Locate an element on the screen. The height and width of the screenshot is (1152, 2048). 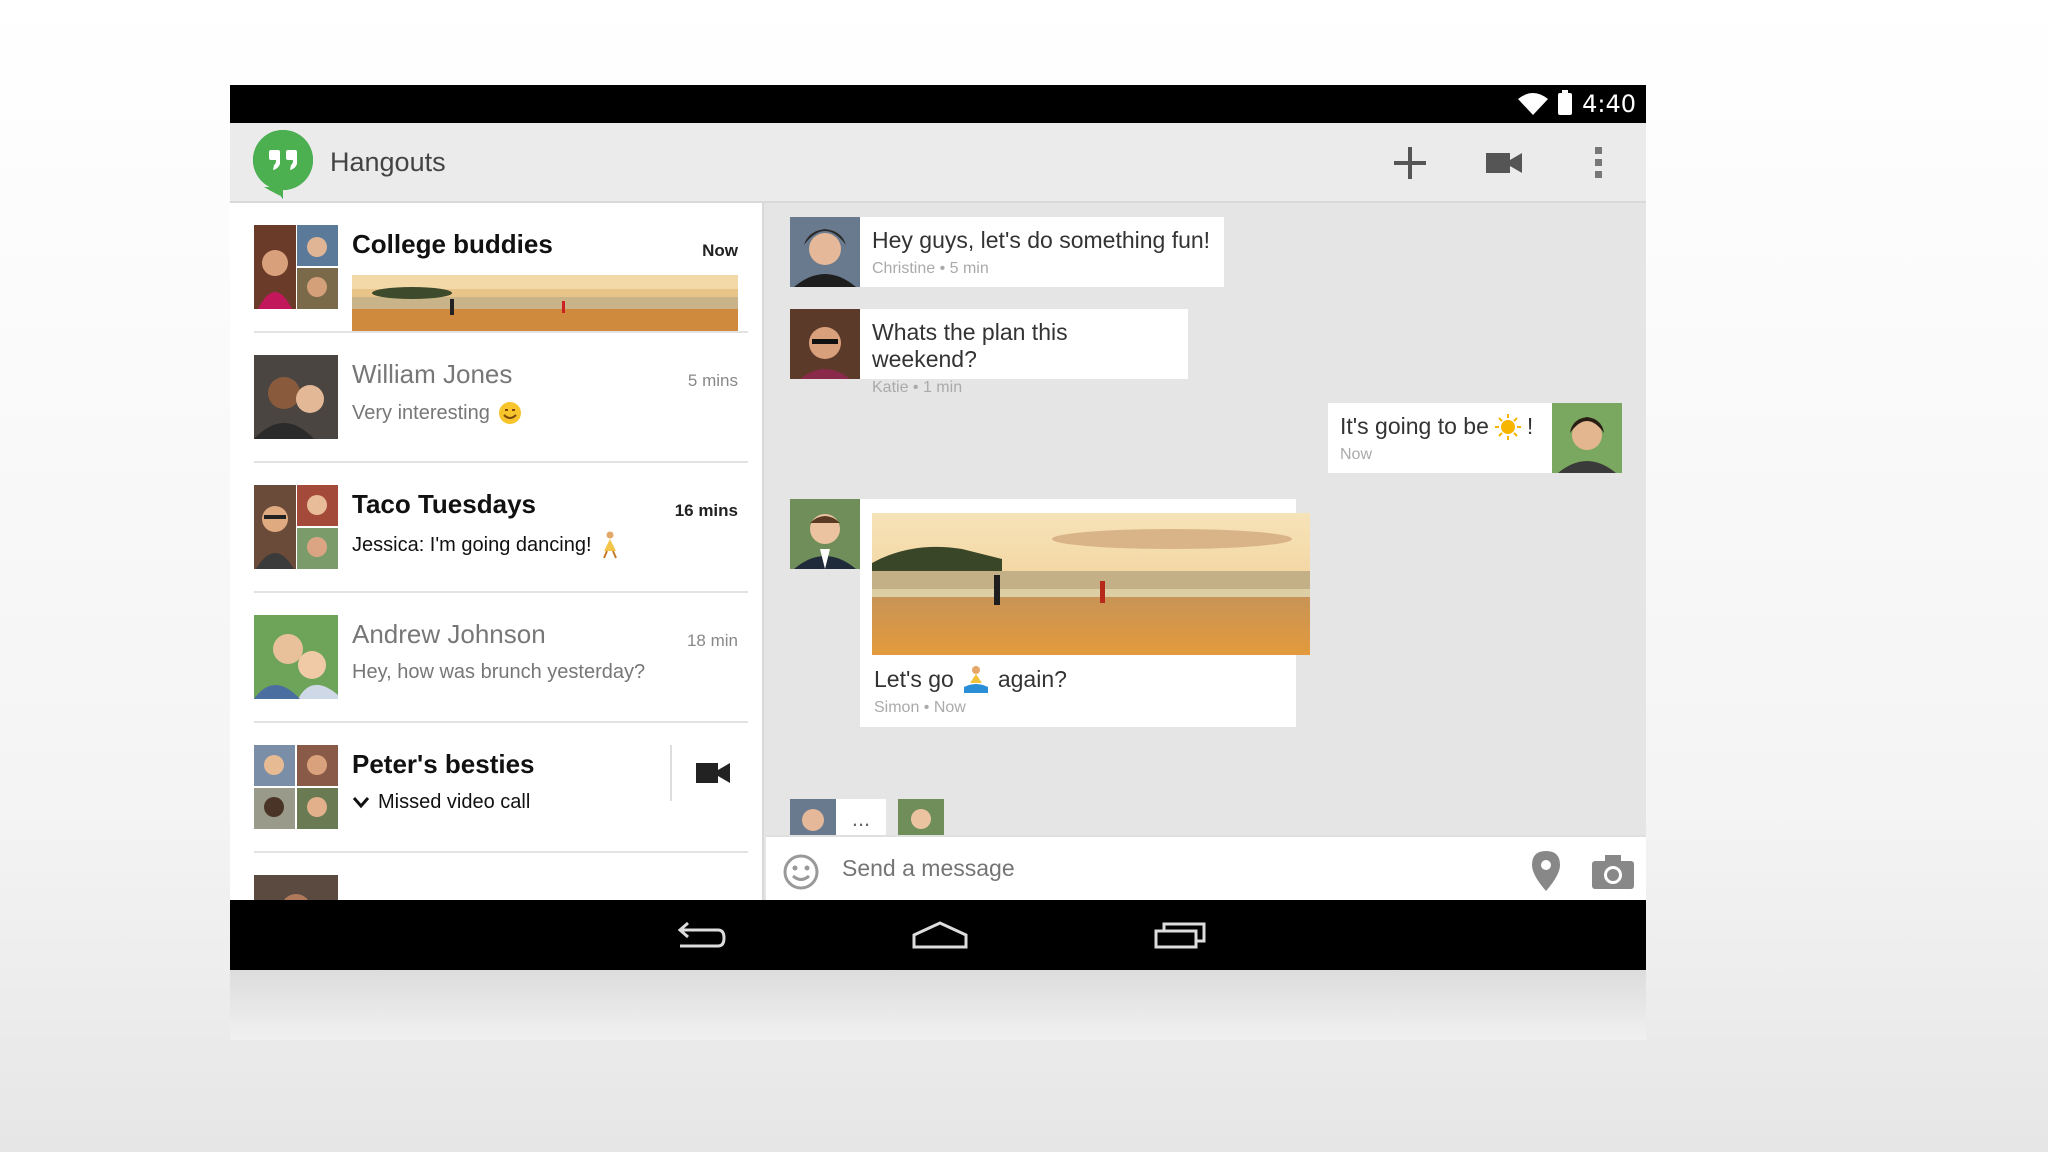
recents-button is located at coordinates (1180, 935).